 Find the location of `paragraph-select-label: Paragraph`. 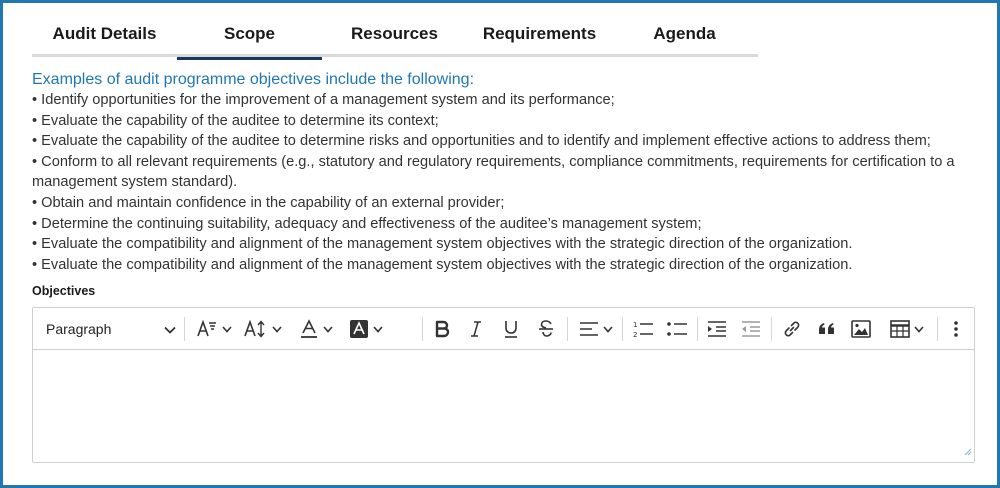

paragraph-select-label: Paragraph is located at coordinates (79, 329).